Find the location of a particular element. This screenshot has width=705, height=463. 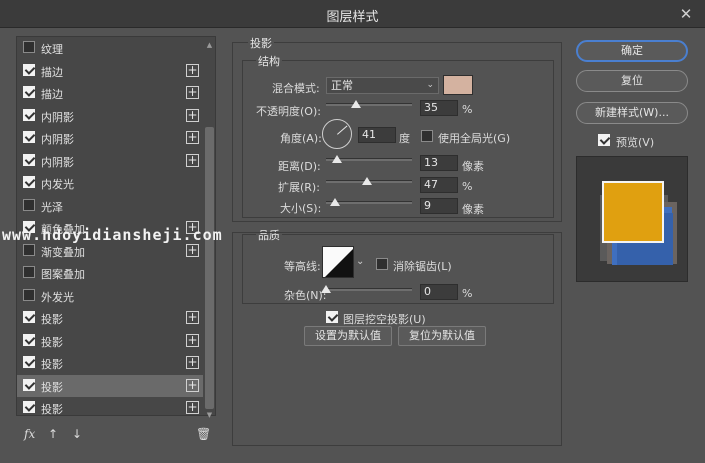

style-label: 光泽 is located at coordinates (52, 207).